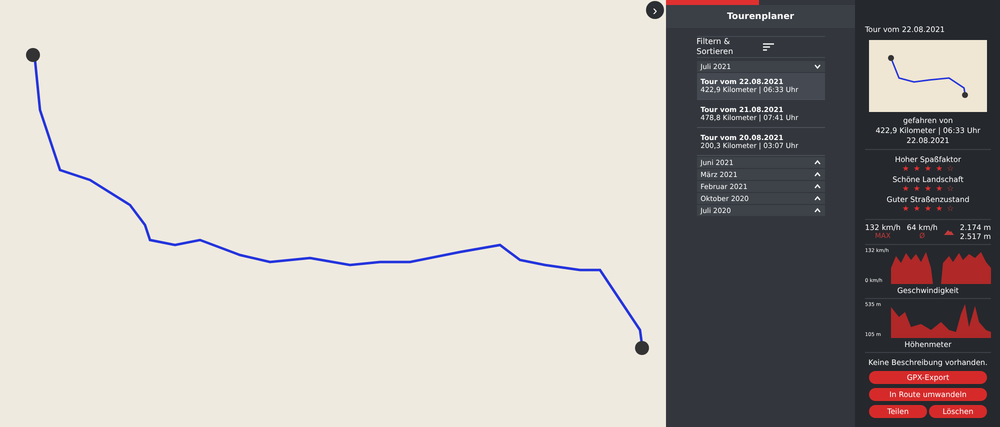  I want to click on chevron-down-icon, so click(817, 66).